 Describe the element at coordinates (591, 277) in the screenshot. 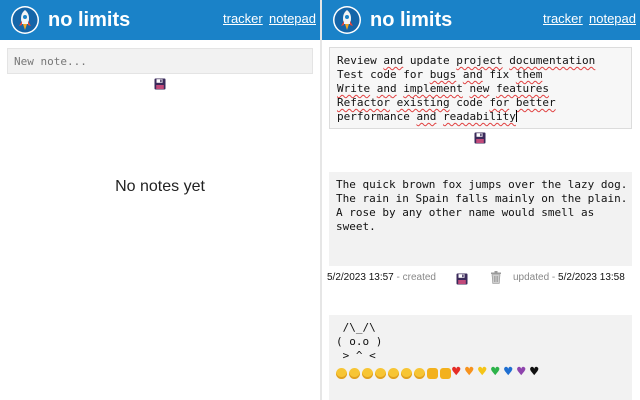

I see `updated-date: 5/2/2023 13:58` at that location.